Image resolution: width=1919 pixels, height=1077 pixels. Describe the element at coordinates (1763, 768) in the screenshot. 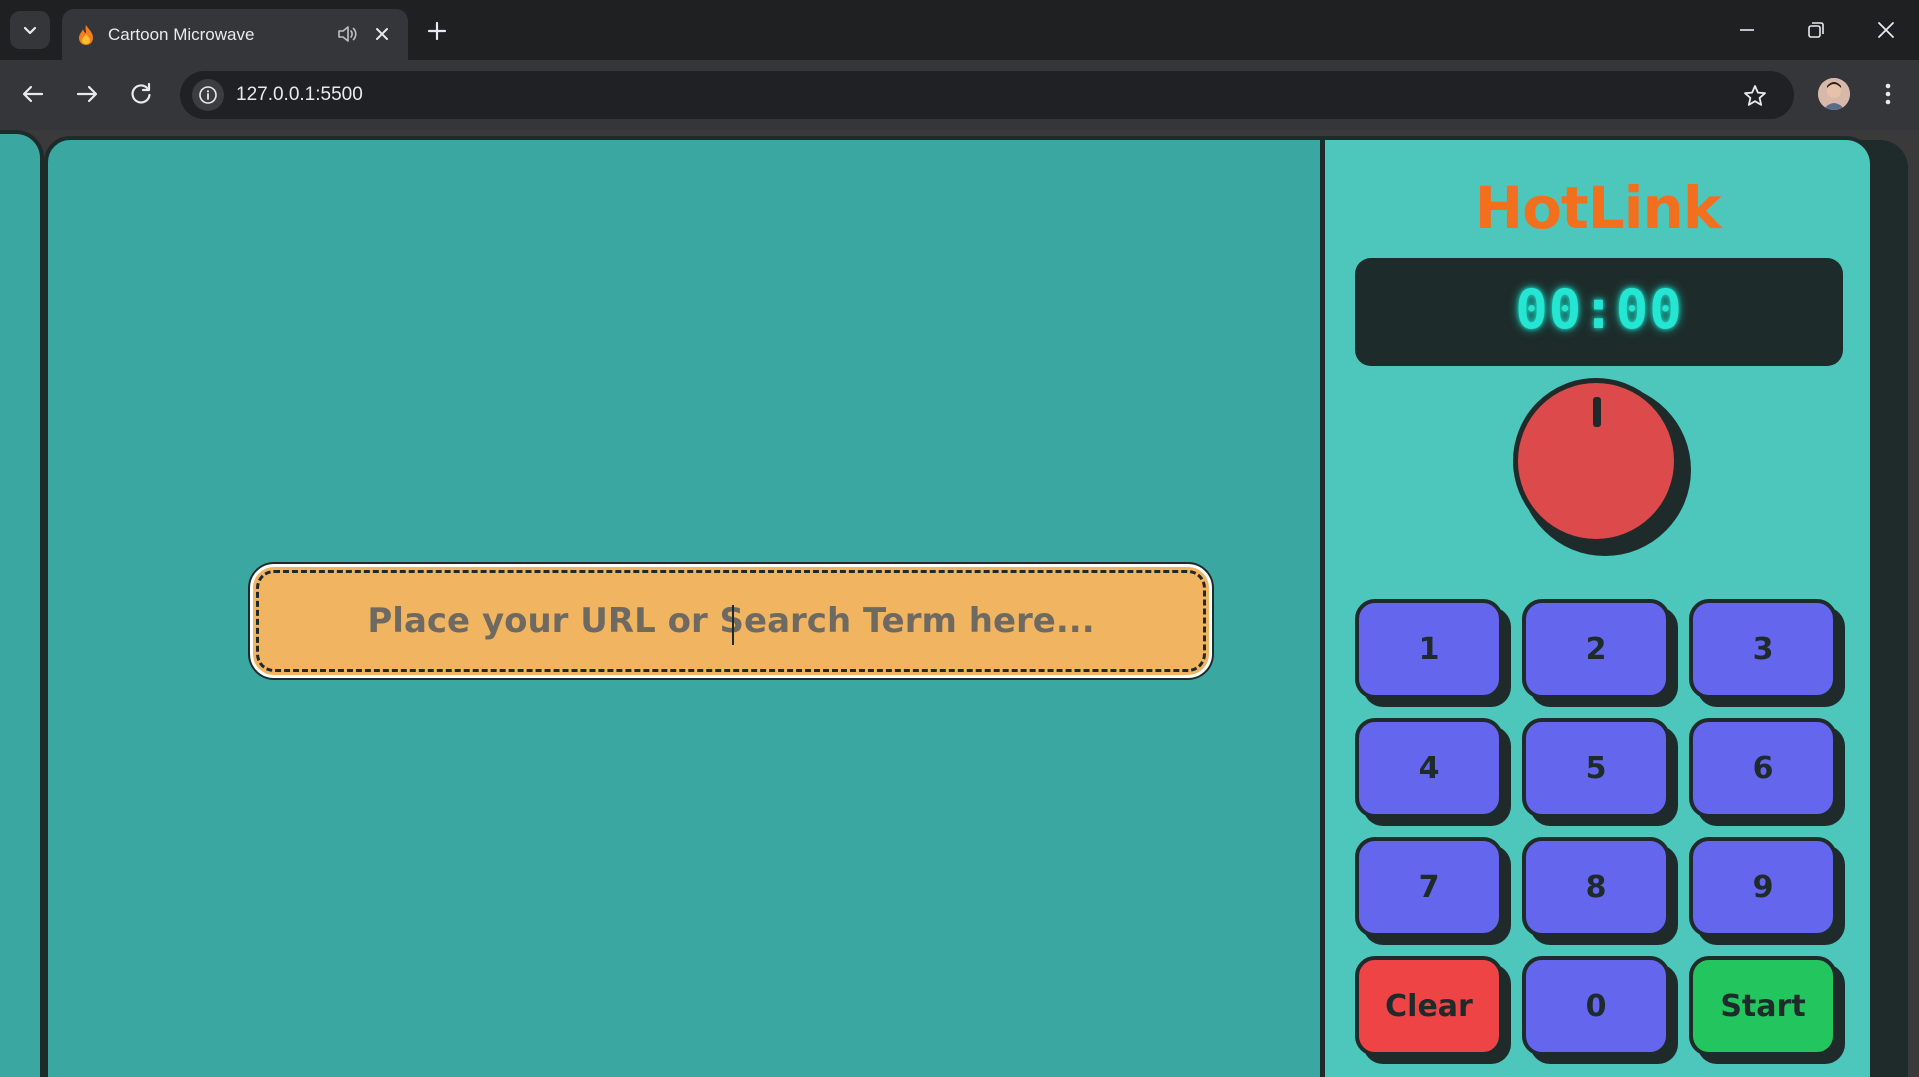

I see `key-6: 6` at that location.